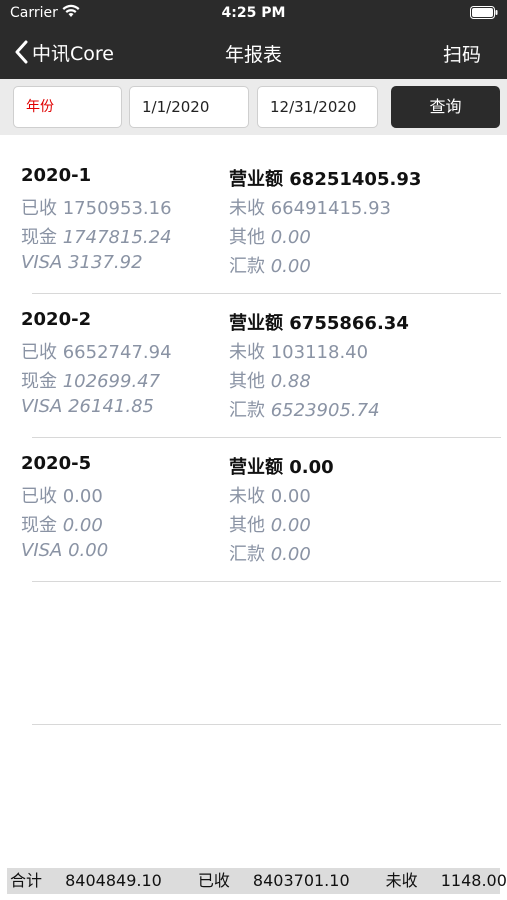  I want to click on totals-bar: 合计 8404849.10 已收 8403701.10 未收 1148.00, so click(257, 881).